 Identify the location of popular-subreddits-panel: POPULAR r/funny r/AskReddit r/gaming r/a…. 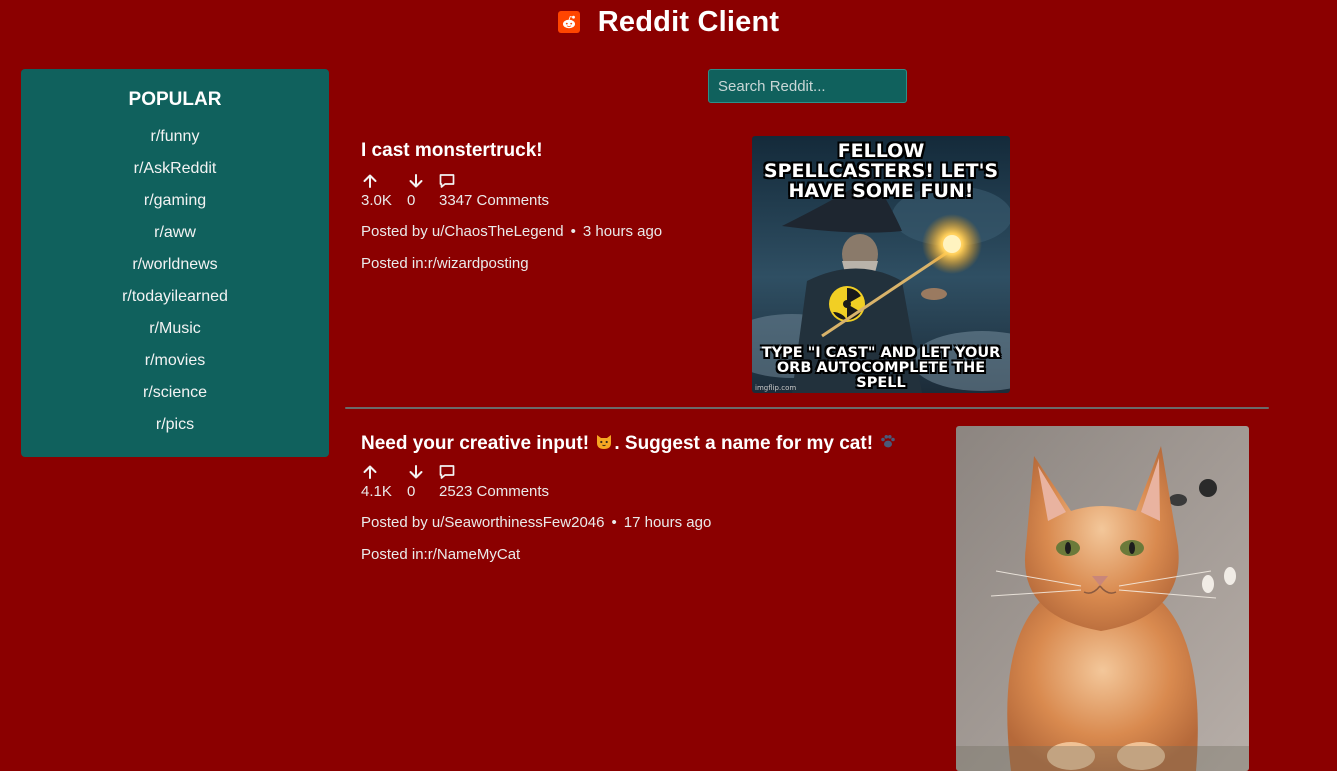
(175, 263).